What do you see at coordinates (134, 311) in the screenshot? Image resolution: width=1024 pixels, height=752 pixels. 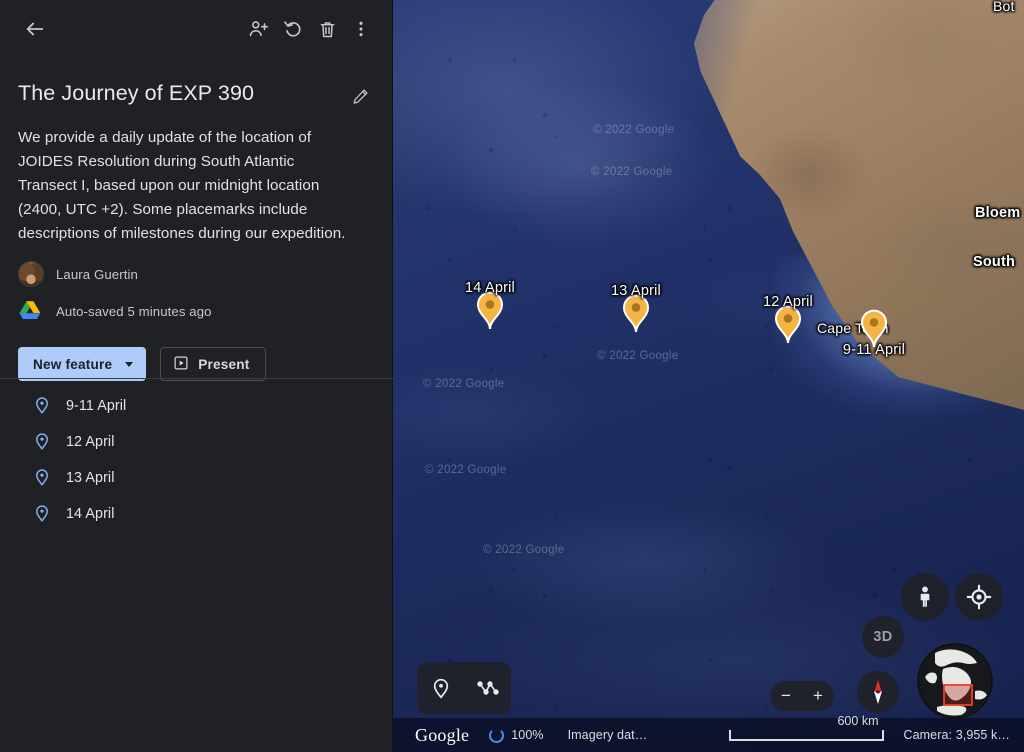 I see `save-status-label: Auto-saved 5 minutes ago` at bounding box center [134, 311].